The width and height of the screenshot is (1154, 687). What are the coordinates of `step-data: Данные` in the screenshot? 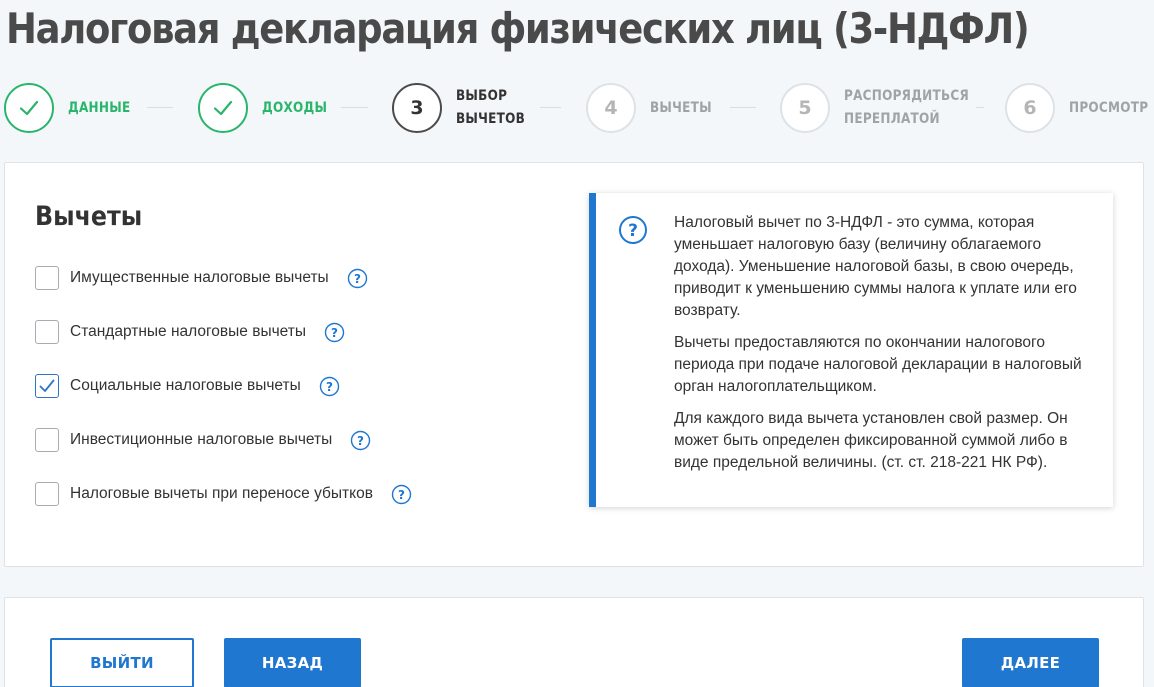 It's located at (72, 108).